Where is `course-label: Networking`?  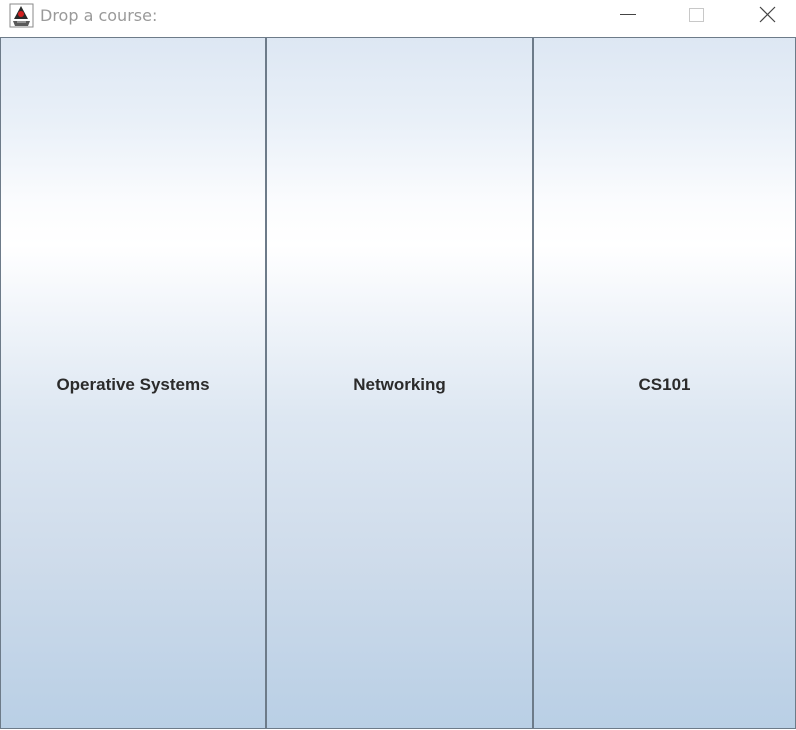
course-label: Networking is located at coordinates (399, 384).